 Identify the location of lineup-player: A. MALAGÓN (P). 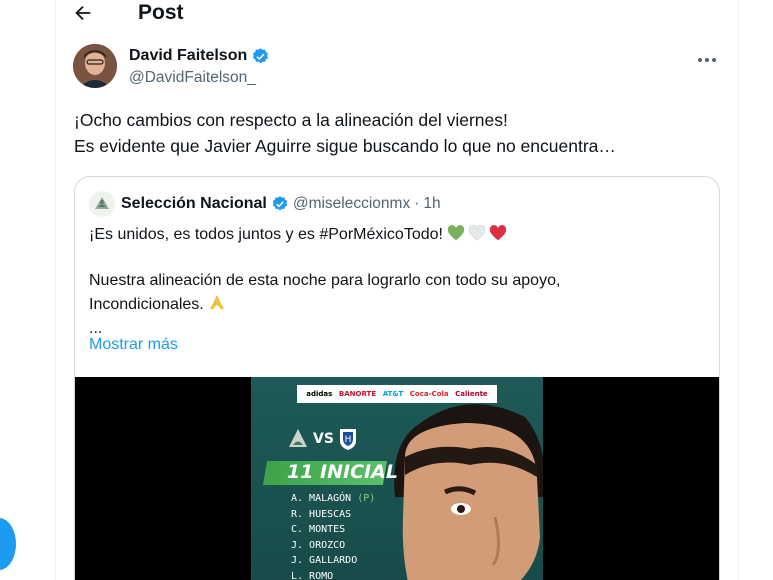
(333, 499).